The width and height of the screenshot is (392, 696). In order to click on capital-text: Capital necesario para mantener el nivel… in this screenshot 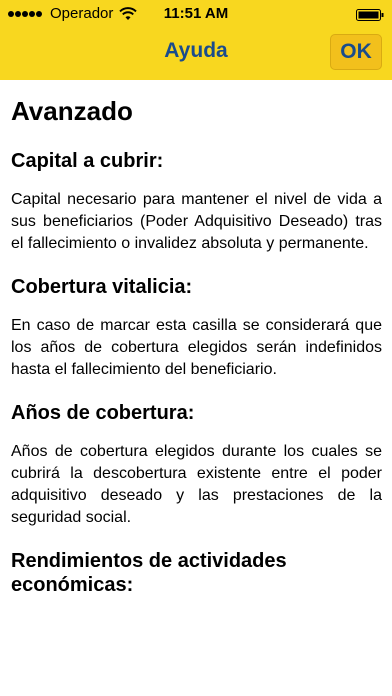, I will do `click(196, 222)`.